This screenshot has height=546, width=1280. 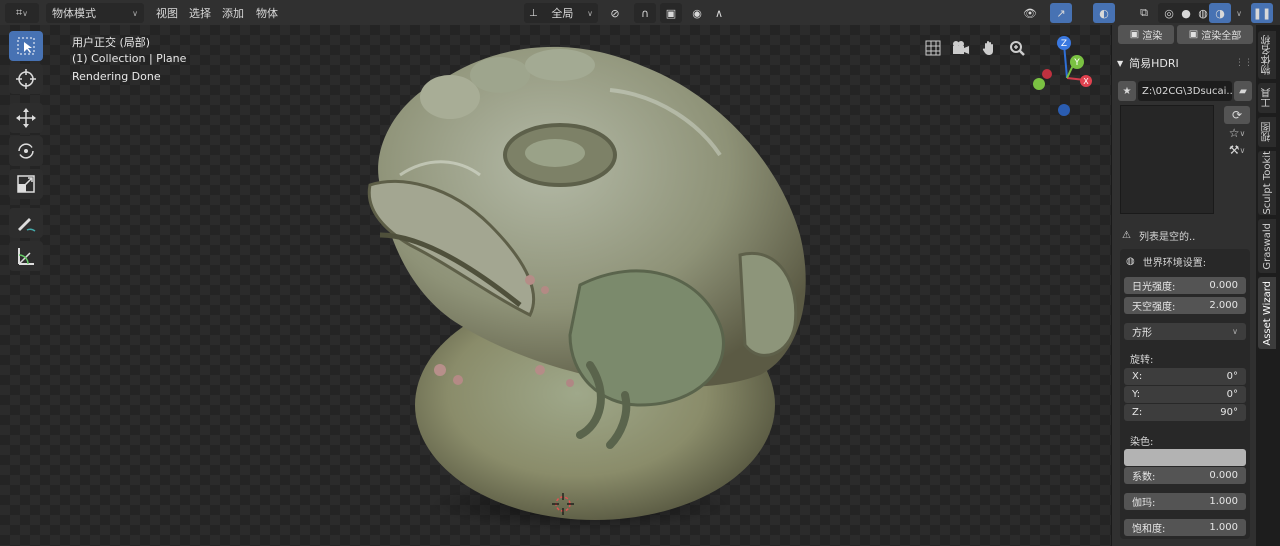 I want to click on hdri-preview-list, so click(x=1167, y=159).